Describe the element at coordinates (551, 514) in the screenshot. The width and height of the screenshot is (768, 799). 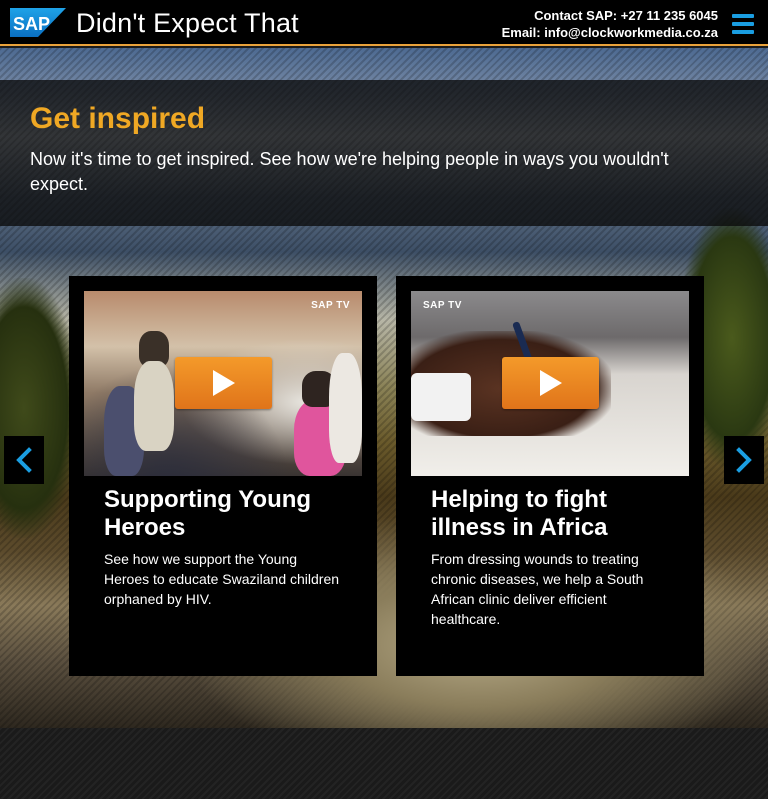
I see `card-title: Helping to fight illness in Africa` at that location.